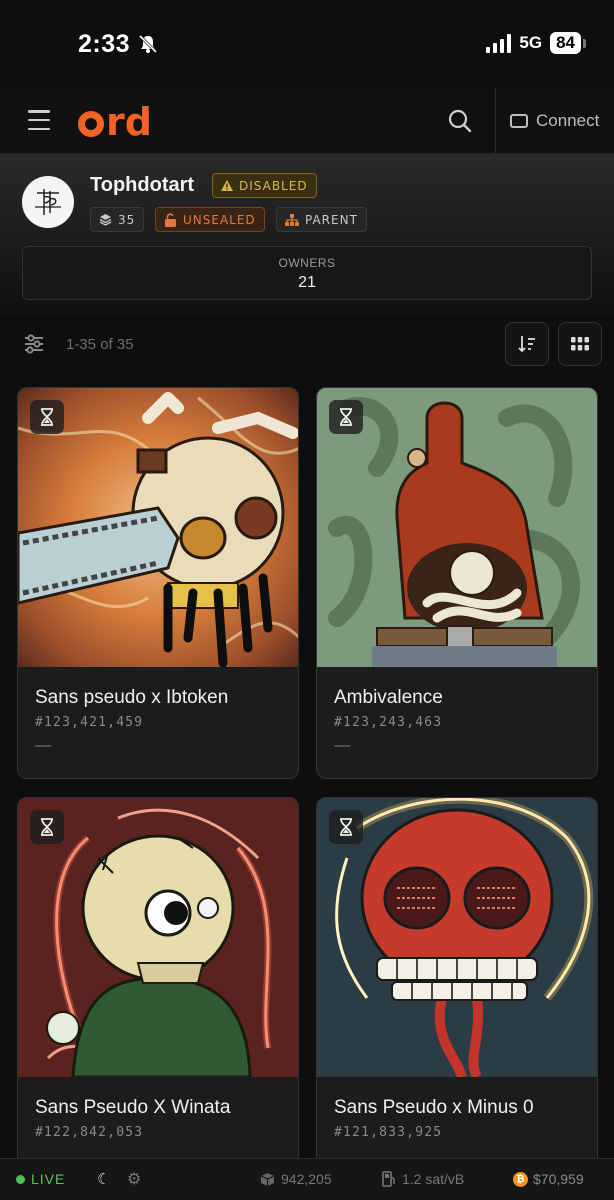  I want to click on sort-button, so click(527, 344).